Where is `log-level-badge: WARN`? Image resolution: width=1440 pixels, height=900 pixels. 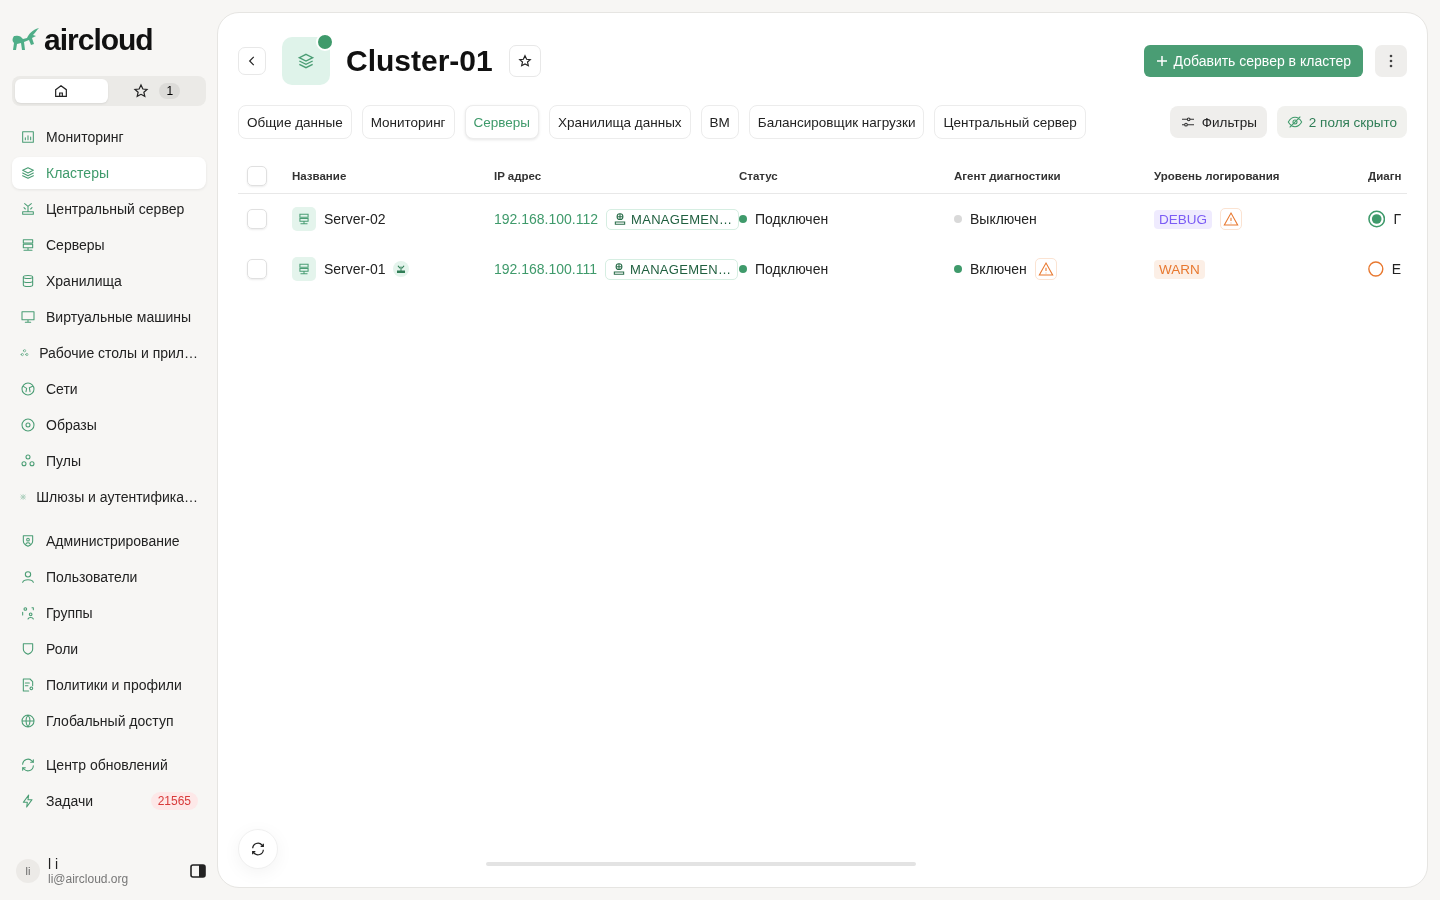
log-level-badge: WARN is located at coordinates (1179, 269).